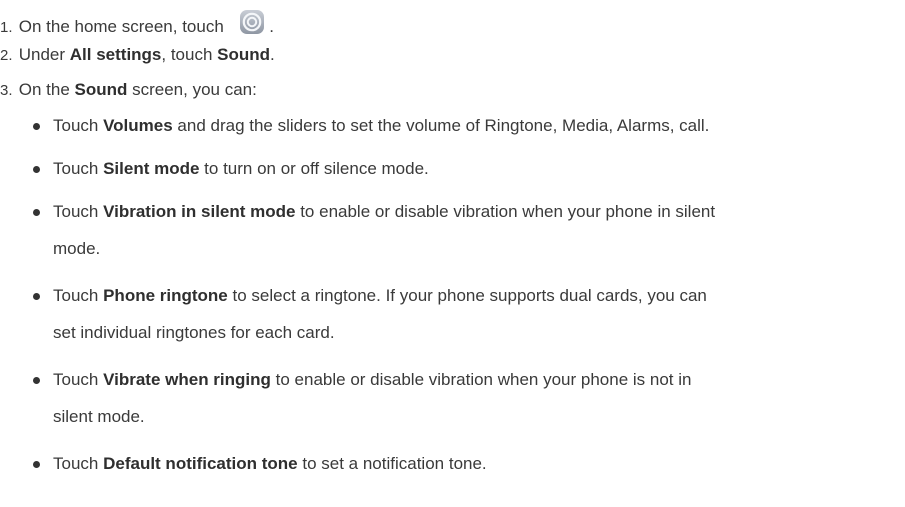 This screenshot has width=905, height=507. What do you see at coordinates (6, 55) in the screenshot?
I see `step-number: 2.` at bounding box center [6, 55].